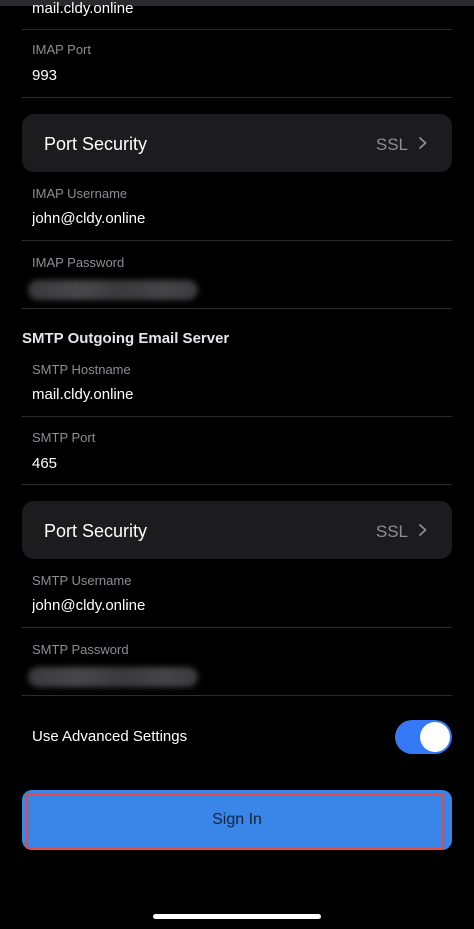 Image resolution: width=474 pixels, height=929 pixels. I want to click on imap-port-security-value: SSL, so click(391, 144).